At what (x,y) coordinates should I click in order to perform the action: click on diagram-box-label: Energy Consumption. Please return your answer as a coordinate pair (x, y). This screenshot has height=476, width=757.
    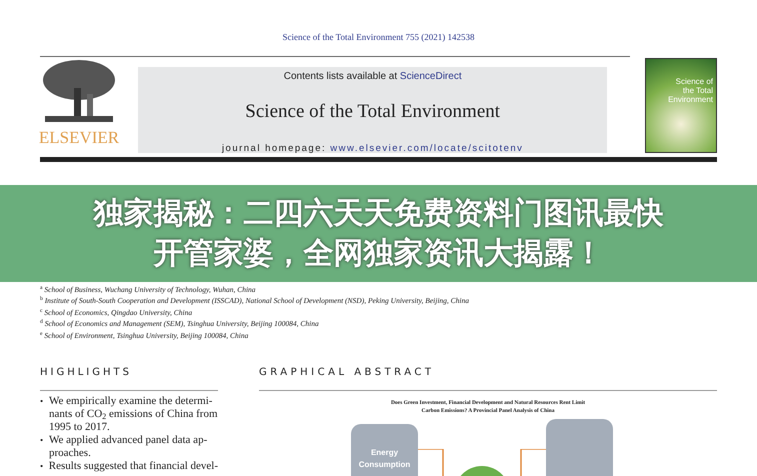
    Looking at the image, I should click on (385, 459).